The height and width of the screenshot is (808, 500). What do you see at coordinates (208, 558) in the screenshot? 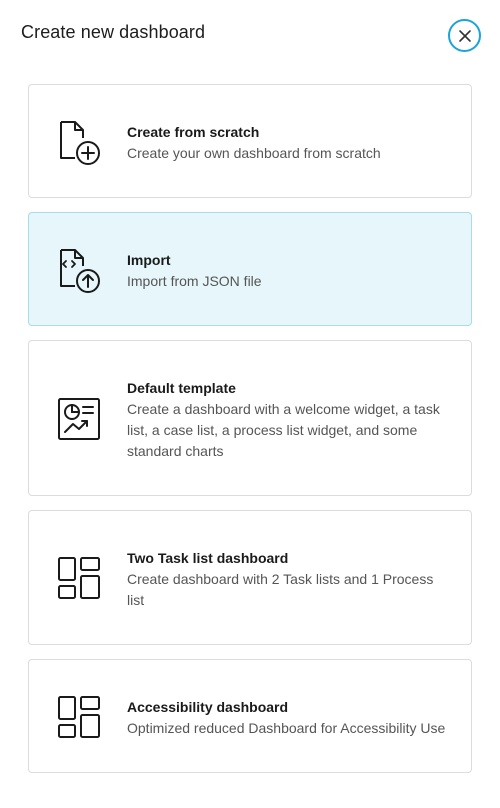
I see `option-title: Two Task list dashboard` at bounding box center [208, 558].